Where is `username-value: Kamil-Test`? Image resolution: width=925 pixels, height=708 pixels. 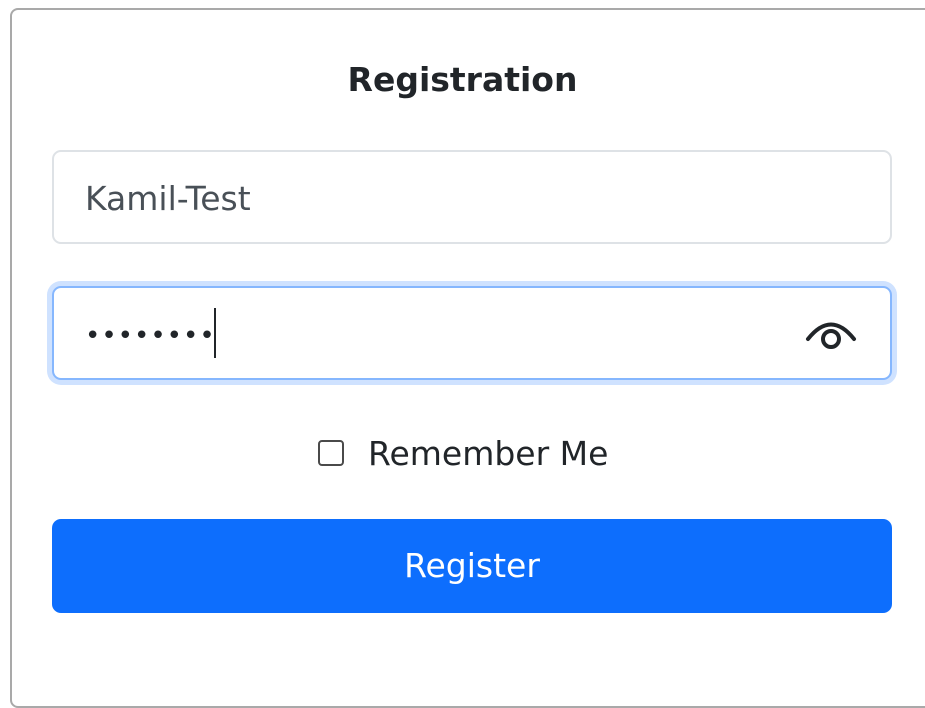
username-value: Kamil-Test is located at coordinates (168, 198).